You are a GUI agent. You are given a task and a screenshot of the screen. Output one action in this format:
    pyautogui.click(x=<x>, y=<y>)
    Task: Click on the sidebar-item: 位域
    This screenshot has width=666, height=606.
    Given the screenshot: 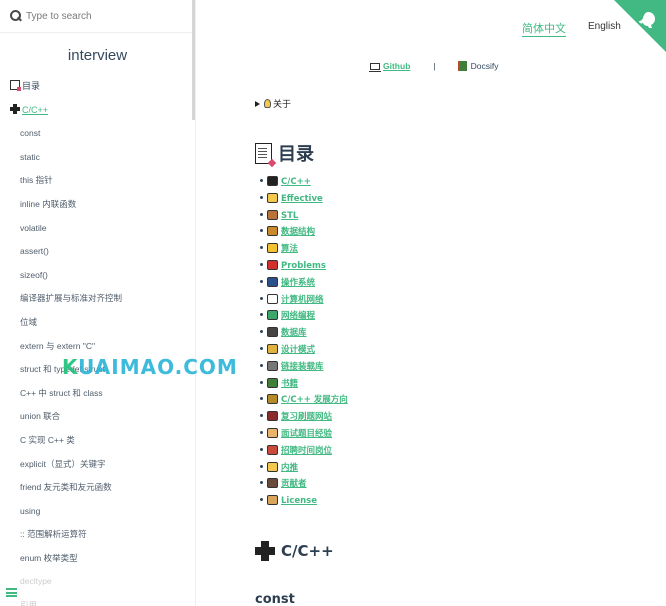 What is the action you would take?
    pyautogui.click(x=97, y=323)
    